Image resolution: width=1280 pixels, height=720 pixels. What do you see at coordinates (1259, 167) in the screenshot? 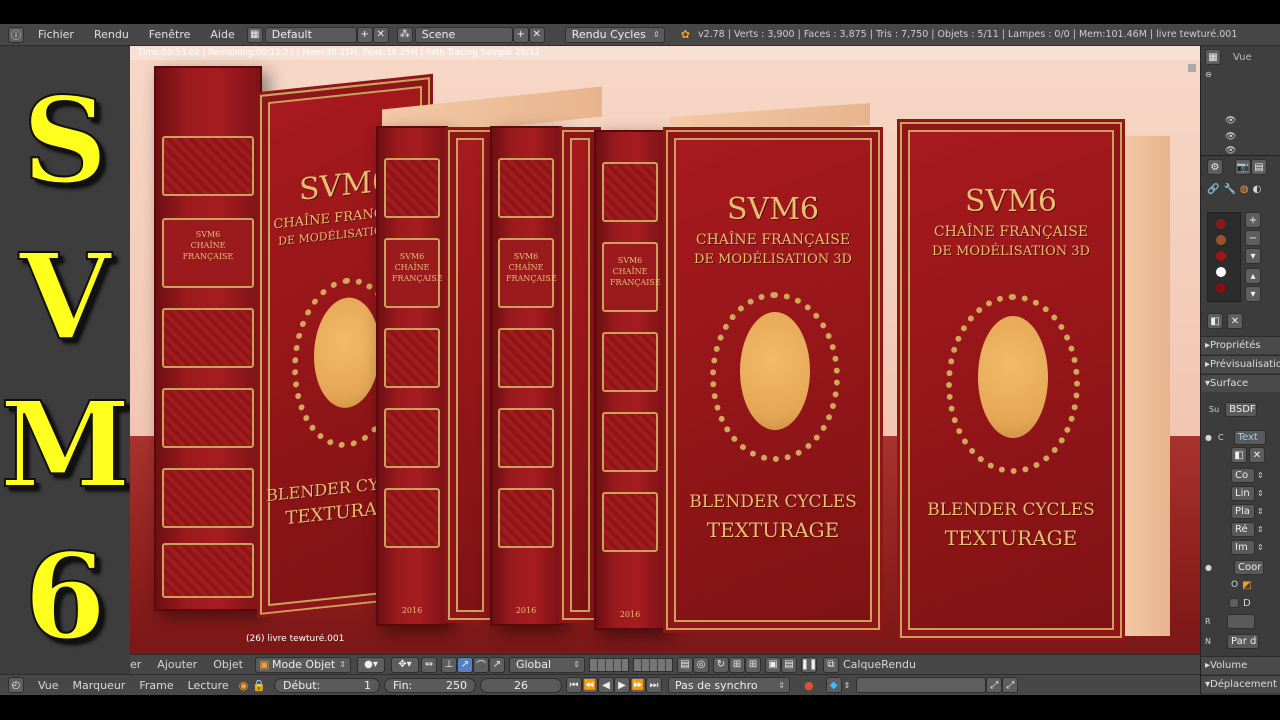
I see `layers-tab-icon: ▤` at bounding box center [1259, 167].